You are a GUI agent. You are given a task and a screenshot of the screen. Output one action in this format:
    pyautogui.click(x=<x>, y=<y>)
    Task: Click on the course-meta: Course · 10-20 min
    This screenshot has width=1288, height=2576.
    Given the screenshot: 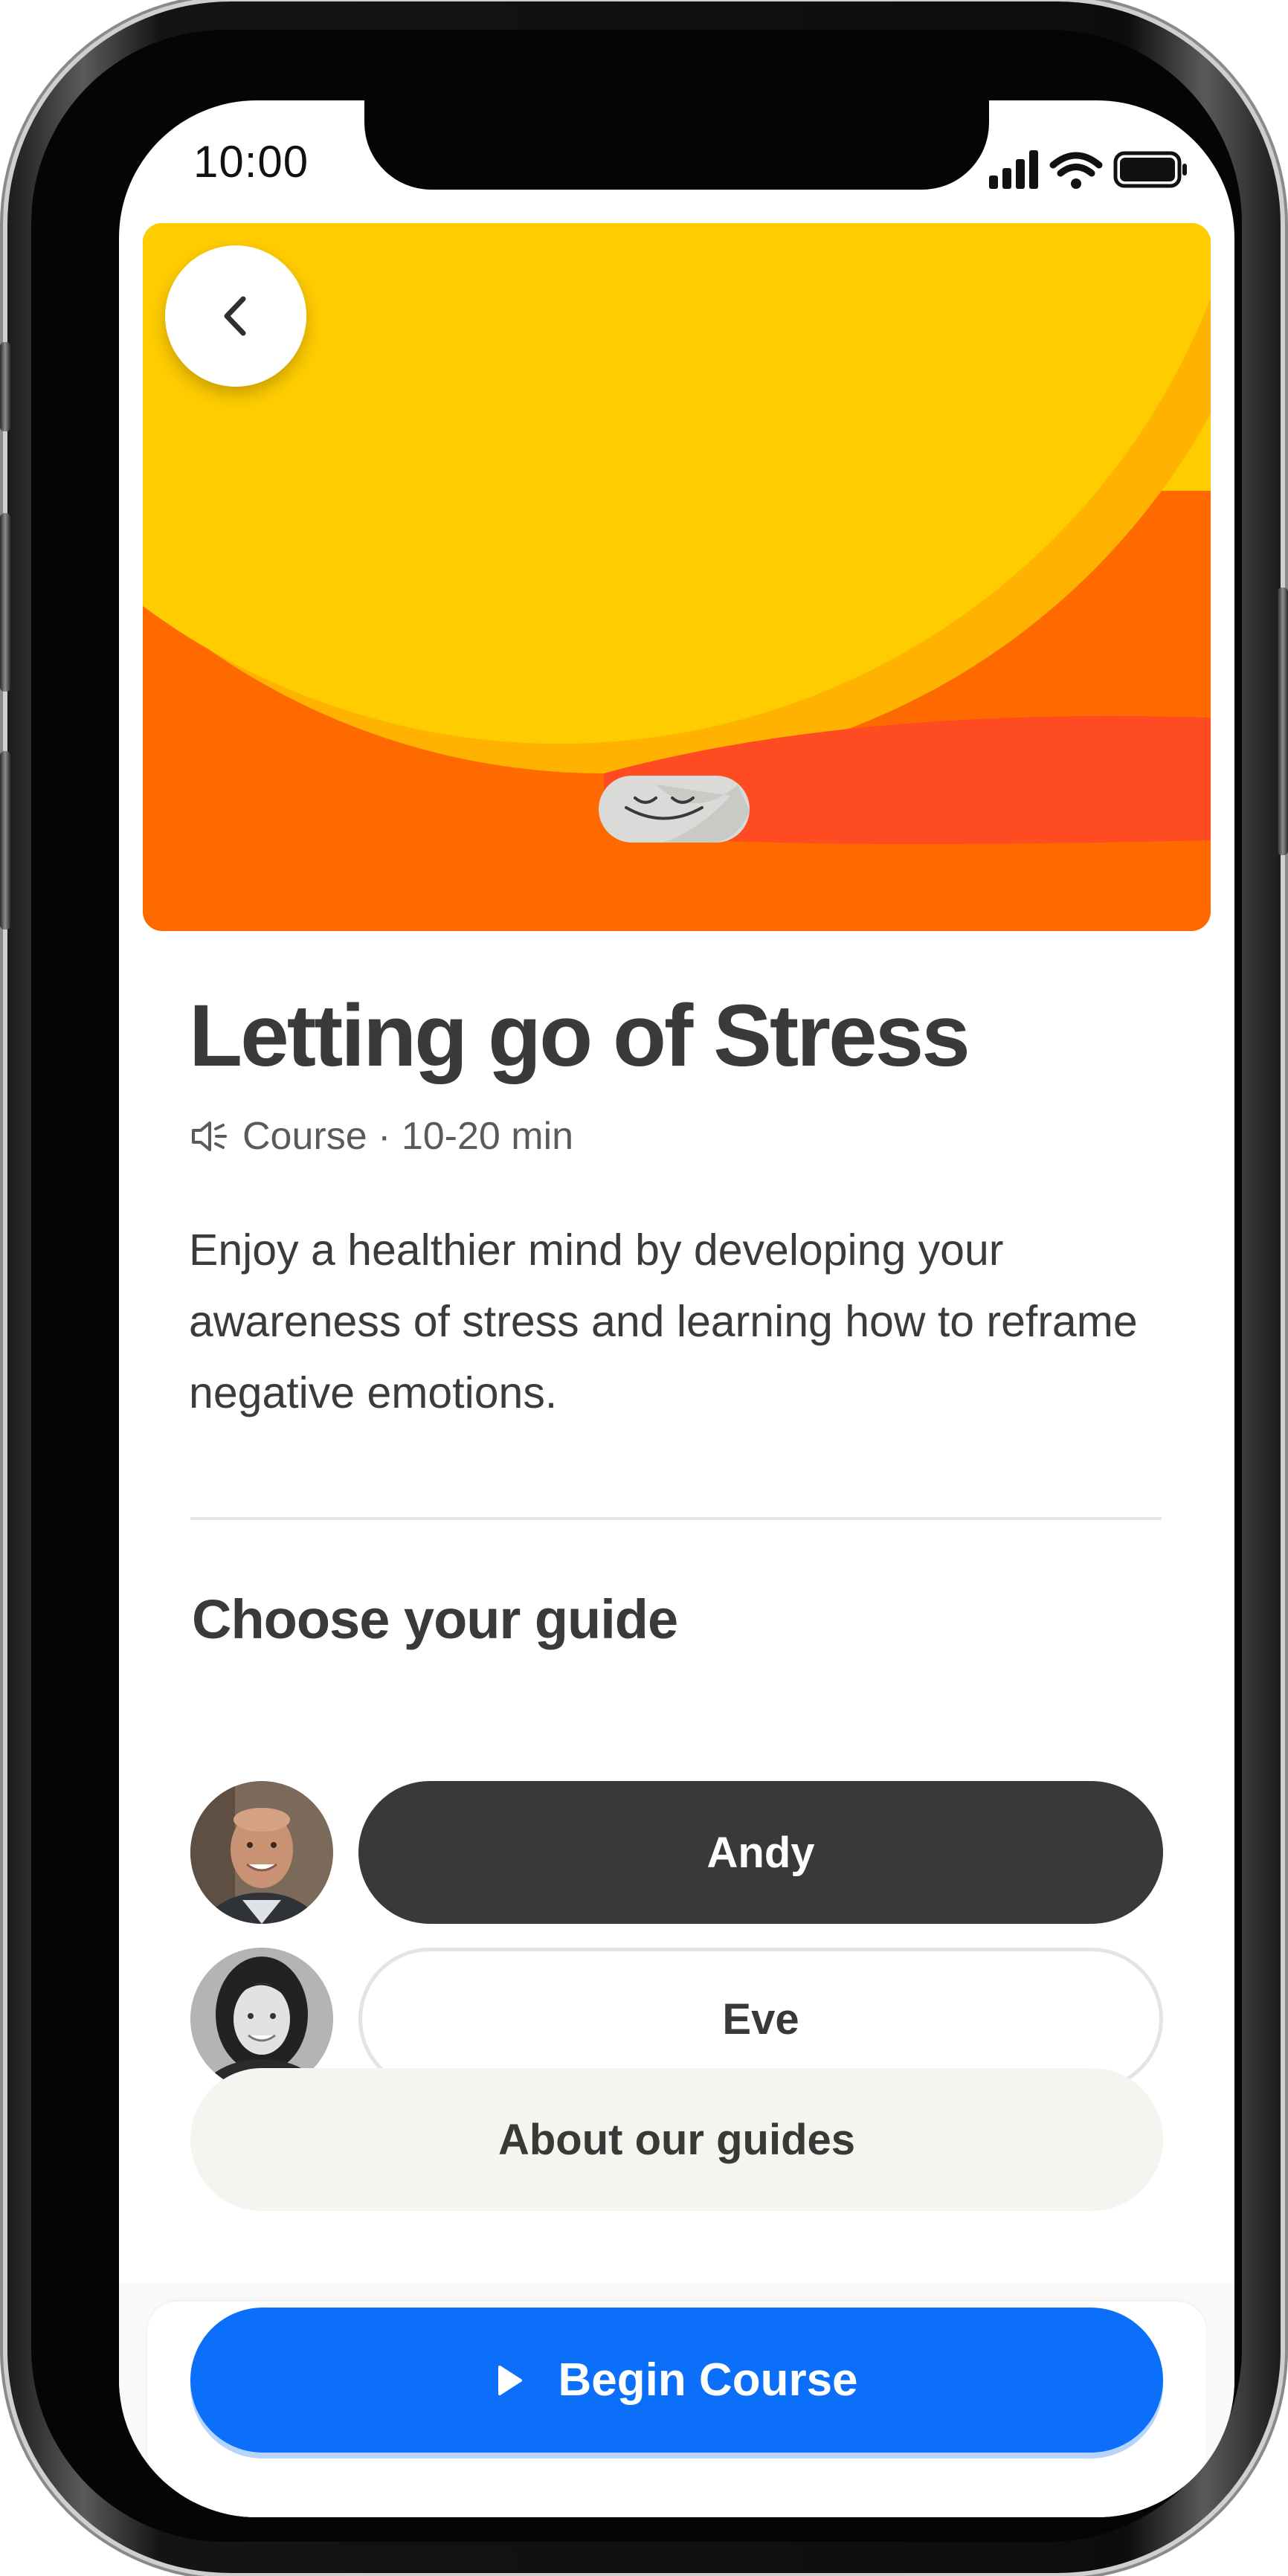 What is the action you would take?
    pyautogui.click(x=381, y=1136)
    